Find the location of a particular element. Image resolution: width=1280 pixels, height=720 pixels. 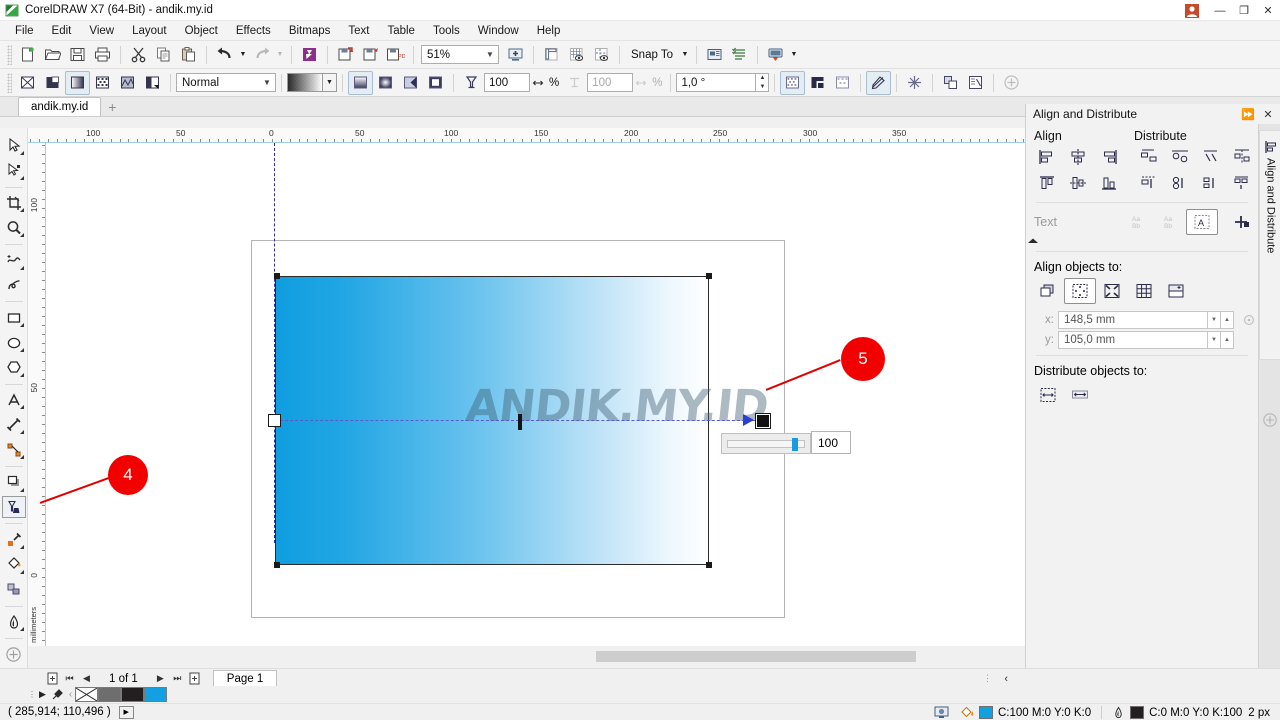

texture-fill-icon is located at coordinates (127, 83).